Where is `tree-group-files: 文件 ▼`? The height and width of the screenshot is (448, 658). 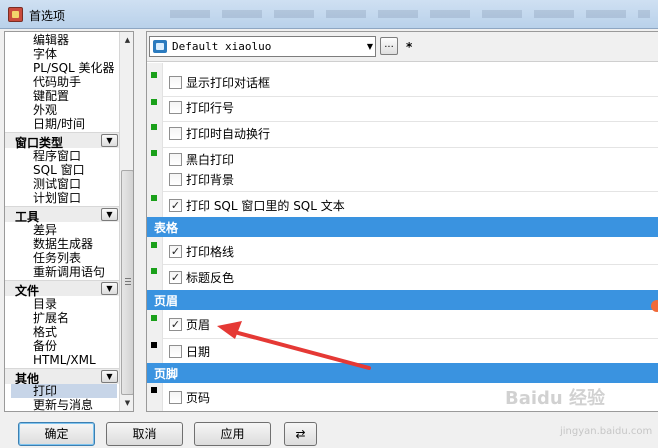
tree-group-files: 文件 ▼ is located at coordinates (62, 289).